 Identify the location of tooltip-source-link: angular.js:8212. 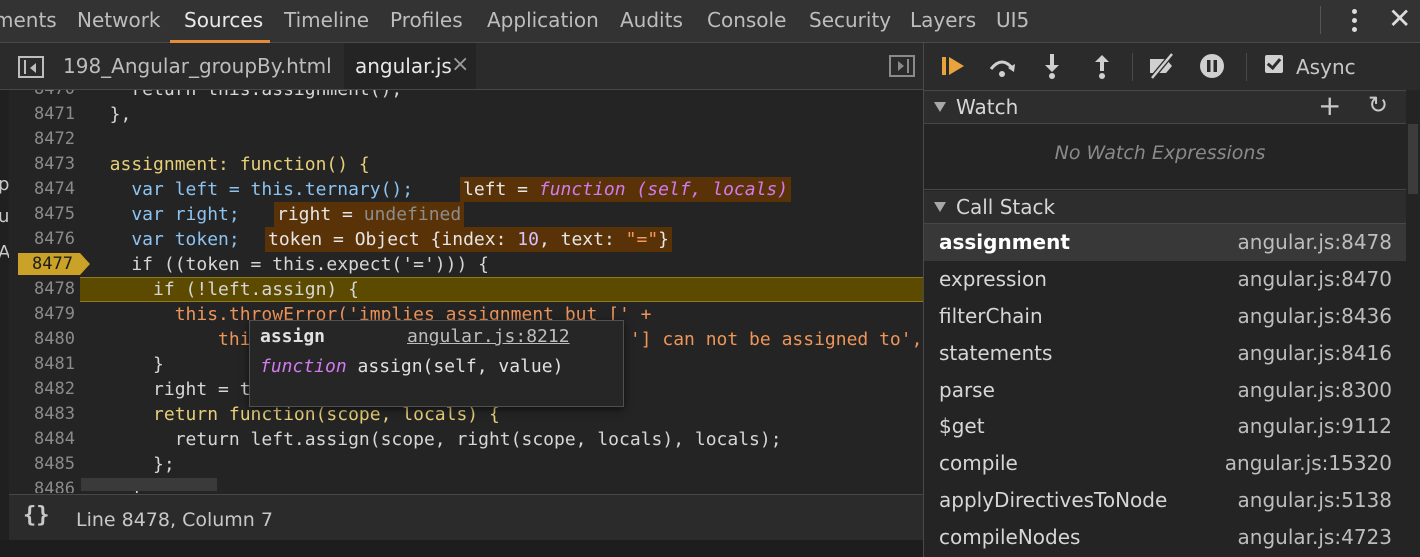
(488, 336).